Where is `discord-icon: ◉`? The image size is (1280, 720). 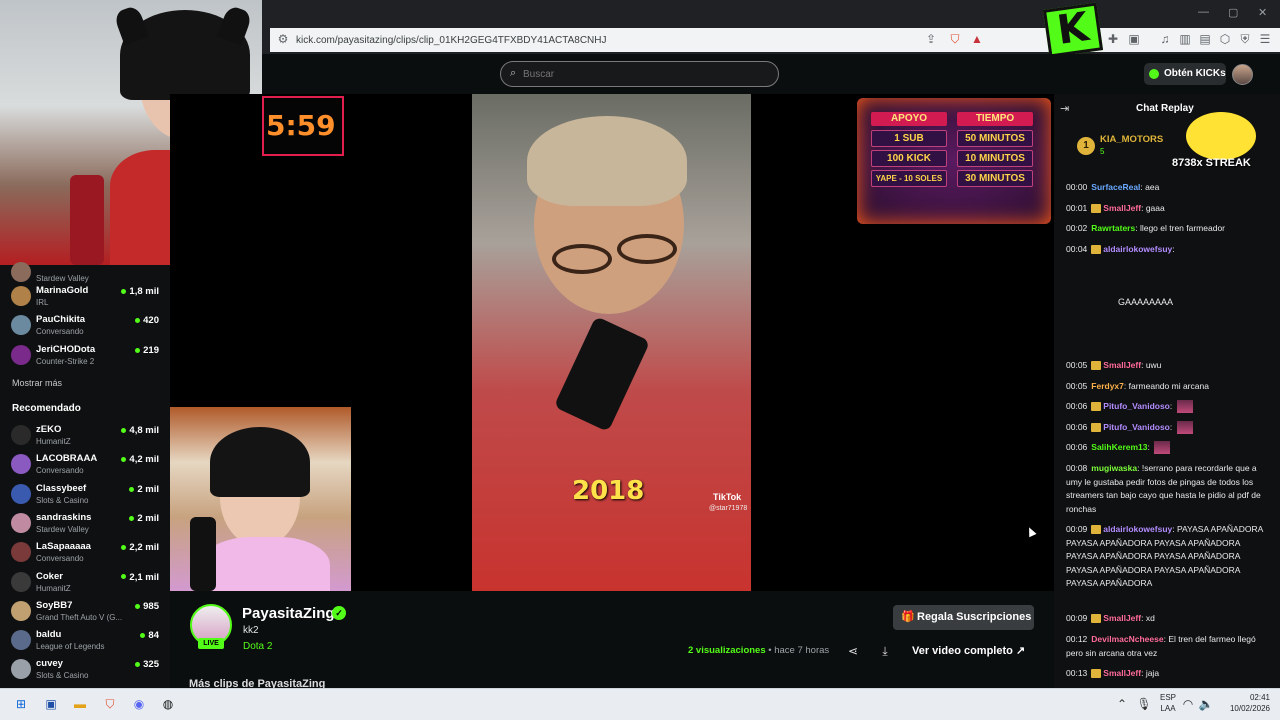
discord-icon: ◉ is located at coordinates (139, 704).